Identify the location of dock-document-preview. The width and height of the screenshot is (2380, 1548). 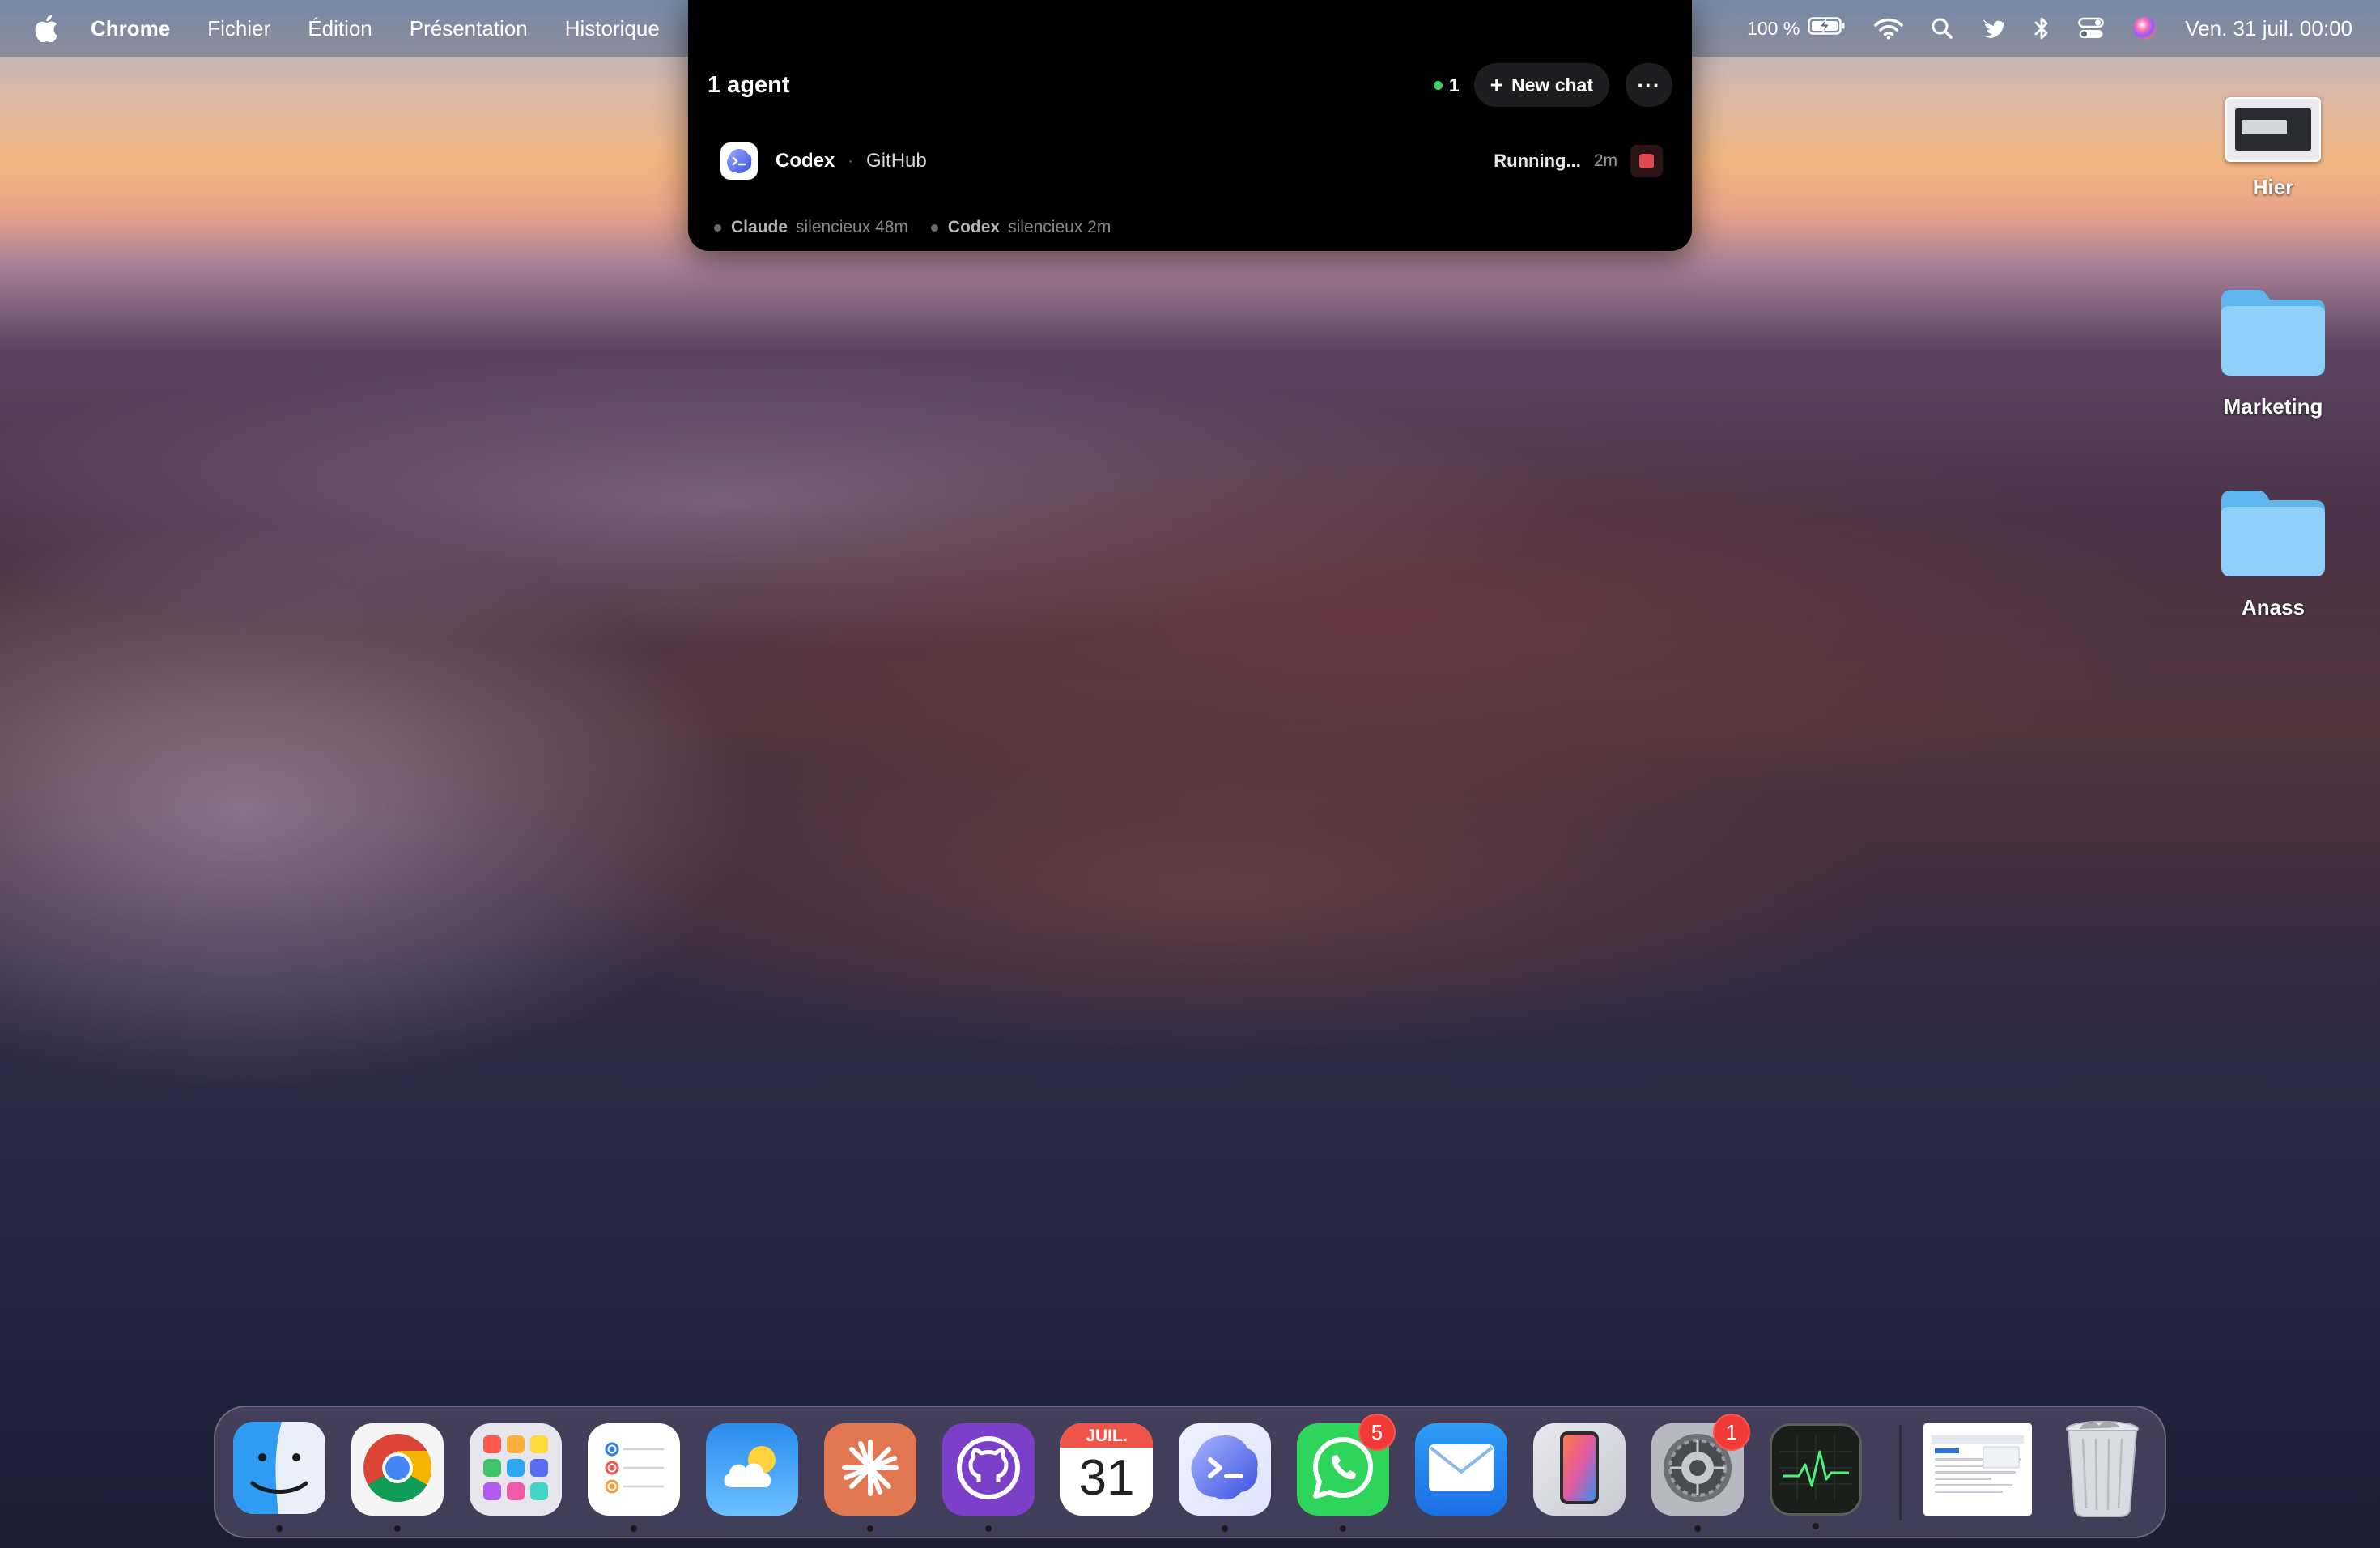
(1978, 1469).